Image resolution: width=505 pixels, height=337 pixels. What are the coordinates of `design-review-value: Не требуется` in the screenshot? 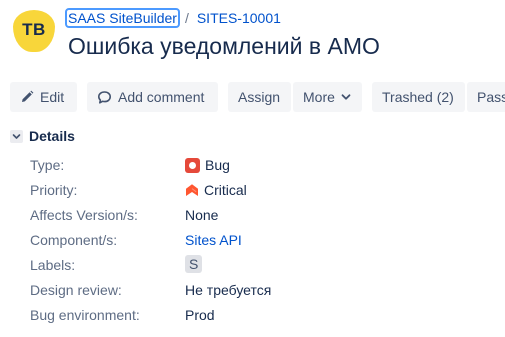 It's located at (228, 290).